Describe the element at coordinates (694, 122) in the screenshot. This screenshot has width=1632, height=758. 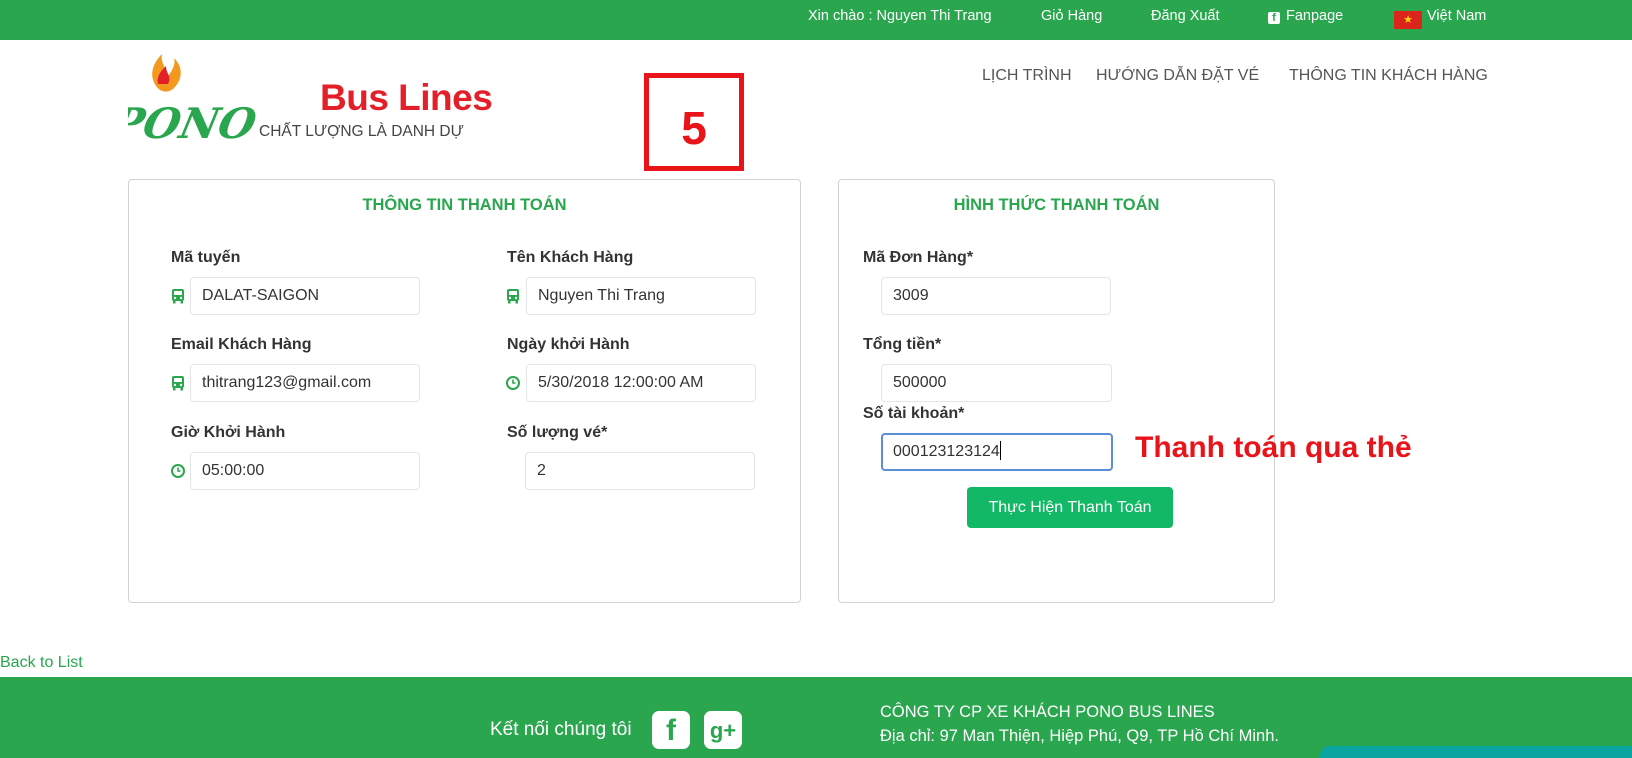
I see `step-number-annotation: 5` at that location.